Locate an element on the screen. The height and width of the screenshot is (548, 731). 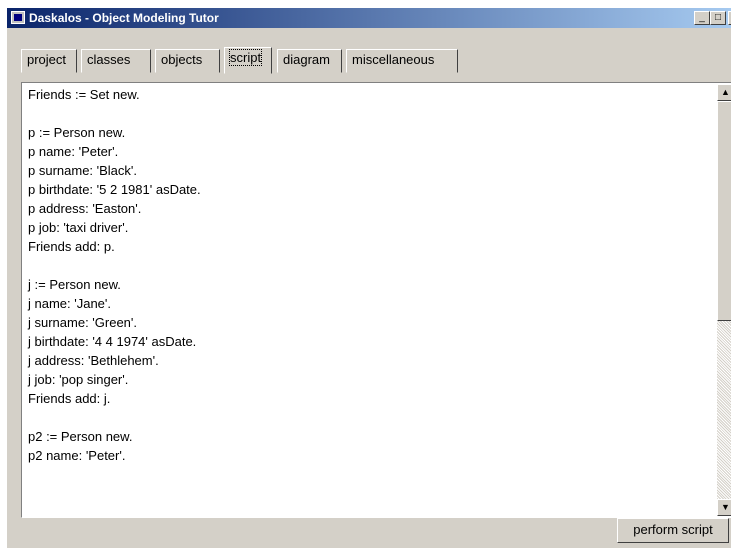
tab-miscellaneous: miscellaneous is located at coordinates (402, 61).